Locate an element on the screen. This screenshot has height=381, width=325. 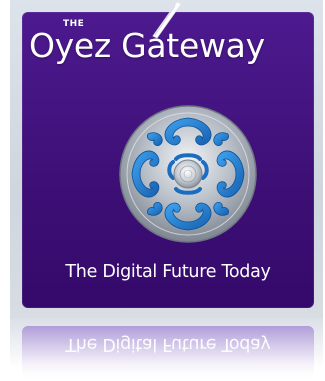
logo-title: Oyez Gateway is located at coordinates (147, 45).